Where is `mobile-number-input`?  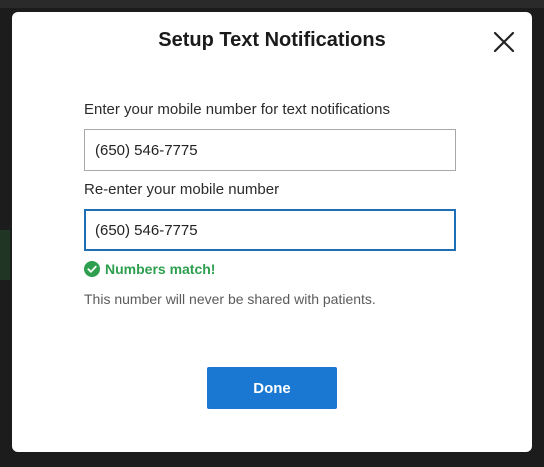 mobile-number-input is located at coordinates (270, 150).